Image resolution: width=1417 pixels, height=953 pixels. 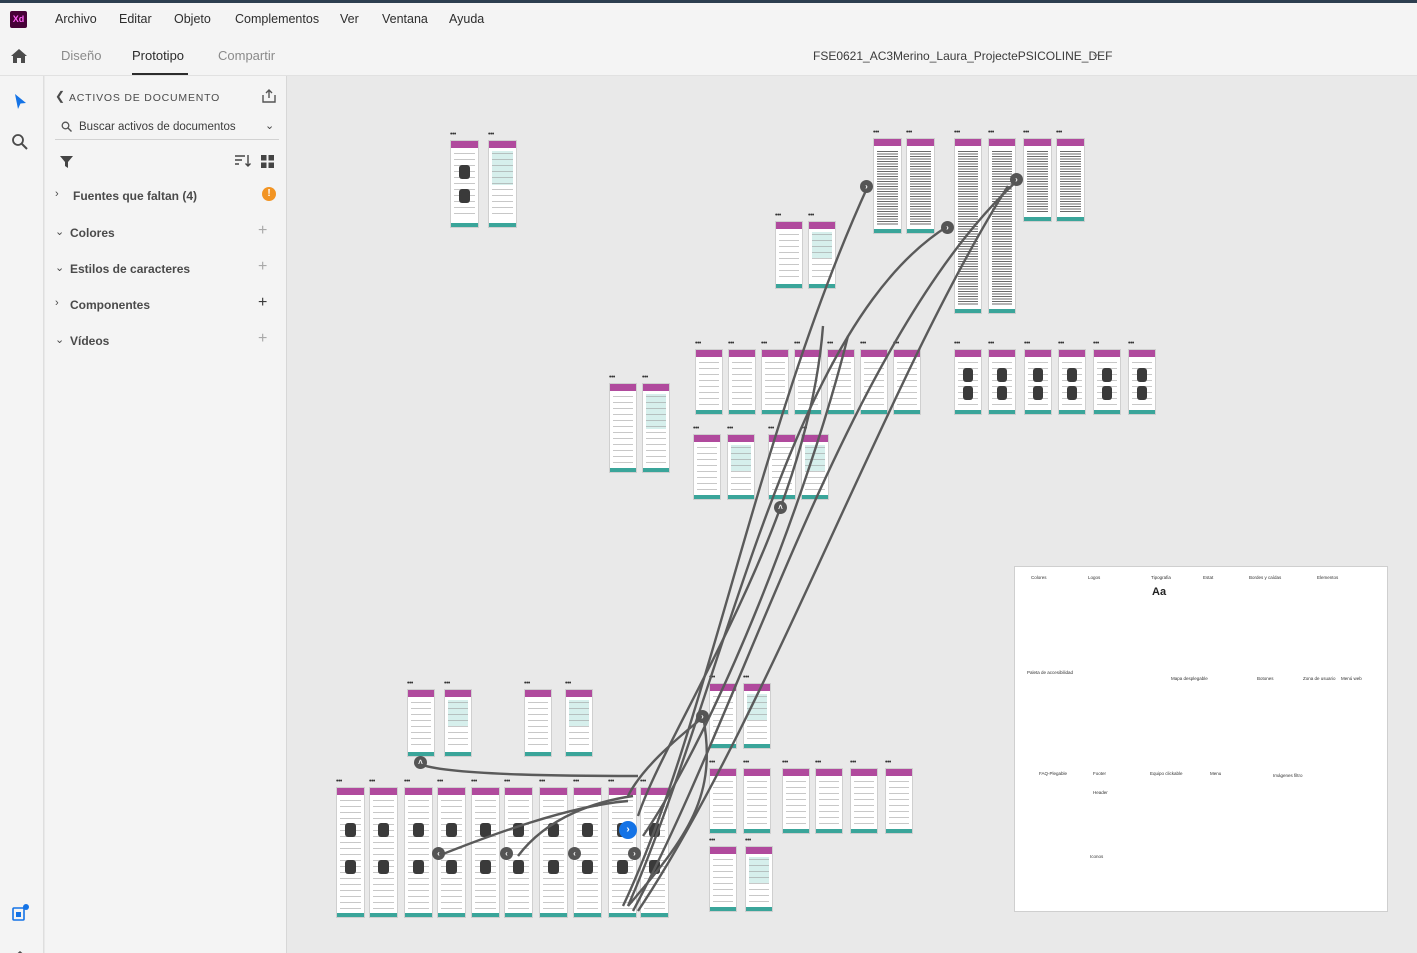 I want to click on menu-complementos: Complementos, so click(x=277, y=19).